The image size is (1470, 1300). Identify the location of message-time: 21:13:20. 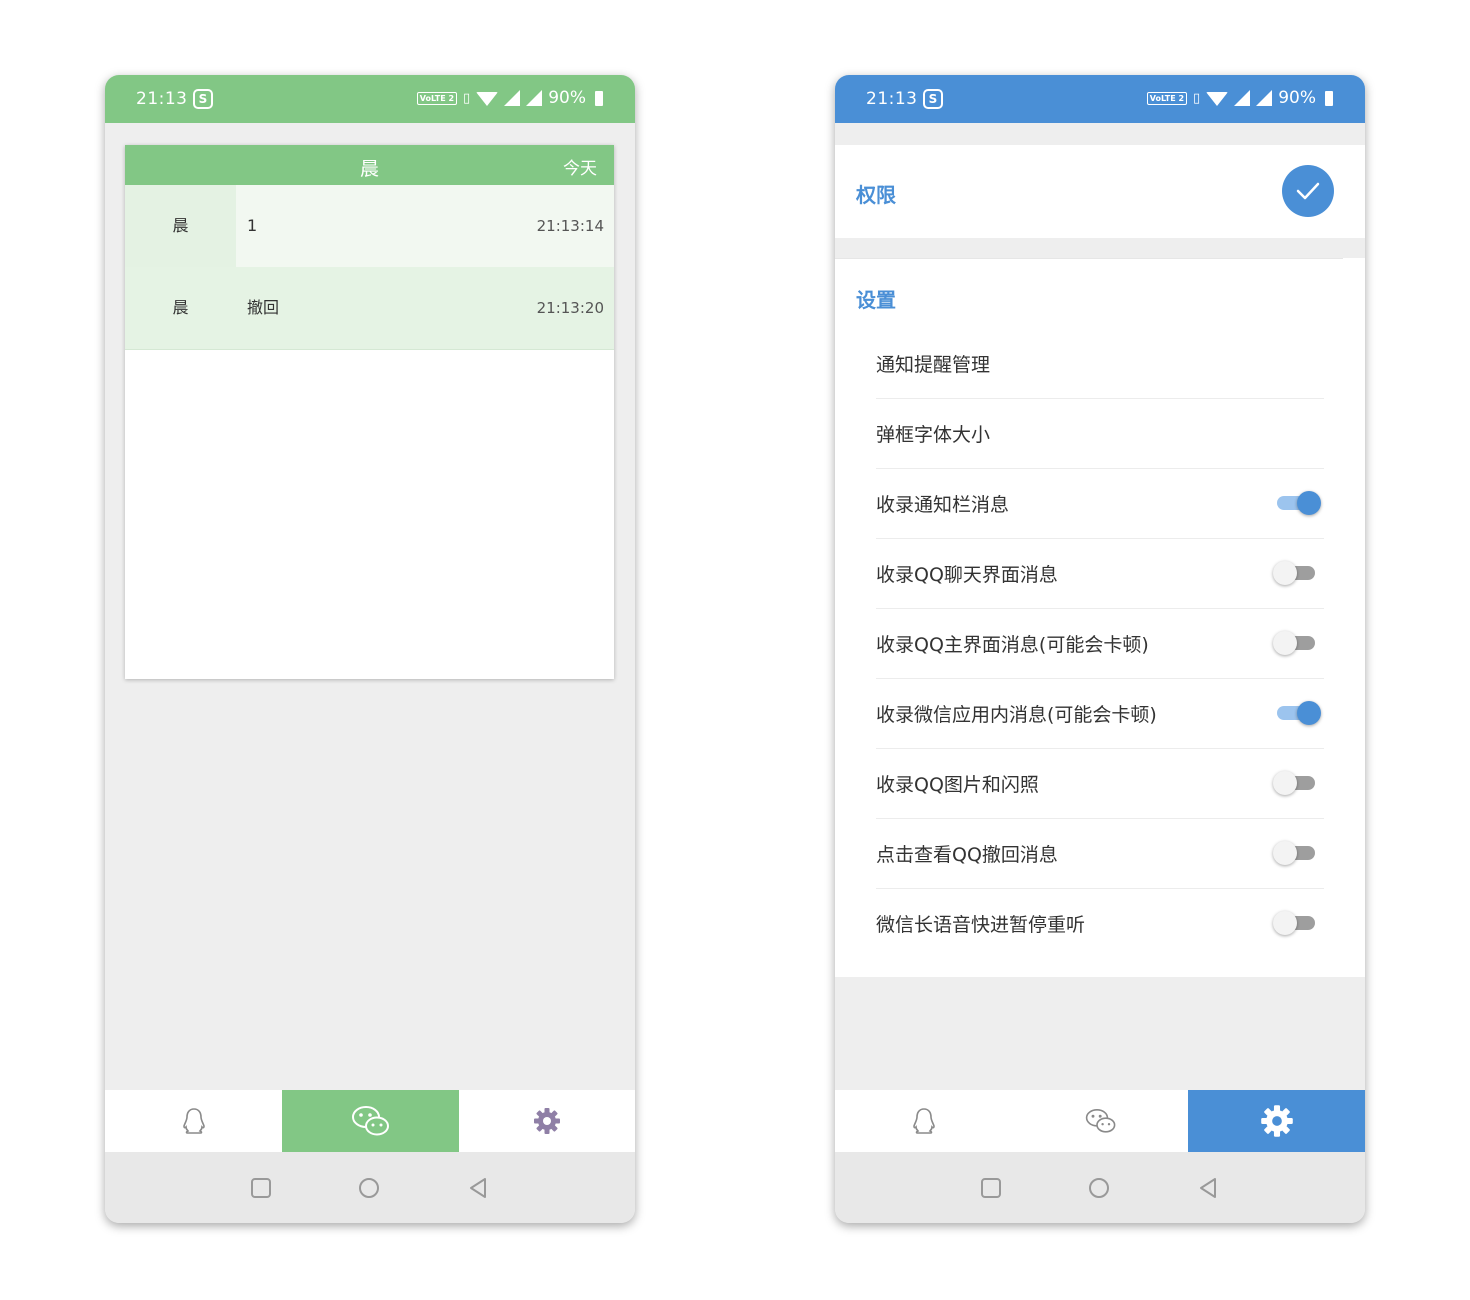
(570, 308).